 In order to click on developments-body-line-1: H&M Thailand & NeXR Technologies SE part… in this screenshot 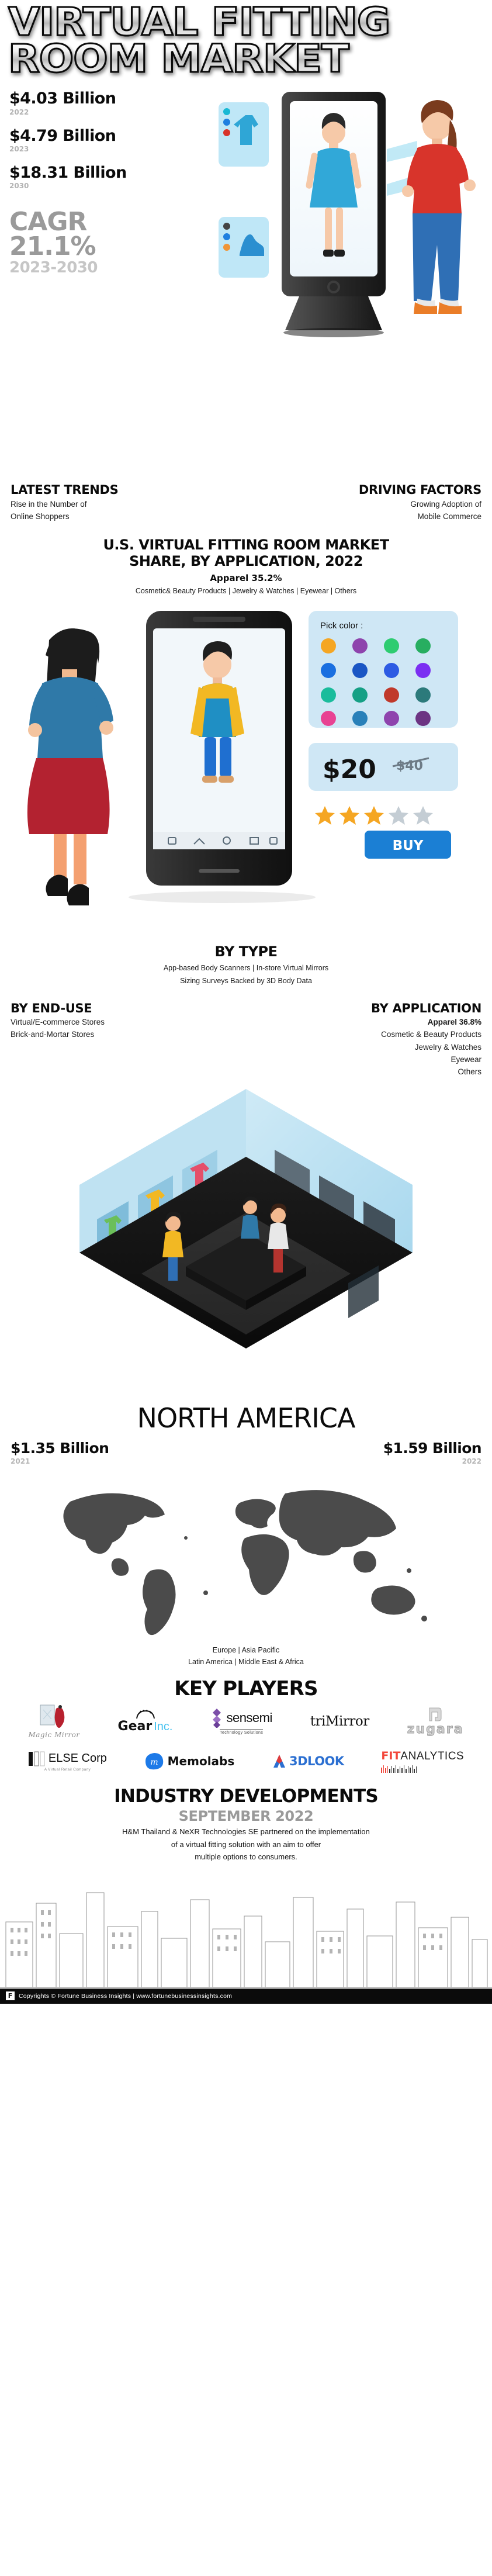, I will do `click(246, 1832)`.